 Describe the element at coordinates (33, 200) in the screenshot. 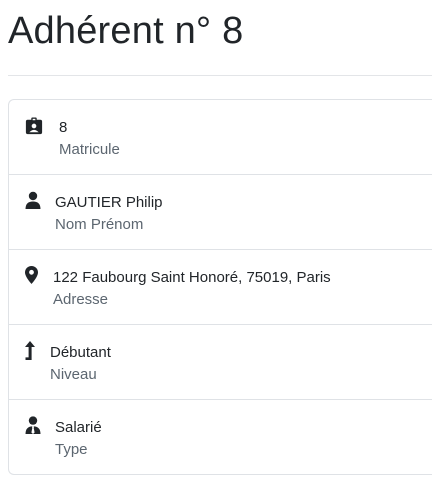

I see `user-icon` at that location.